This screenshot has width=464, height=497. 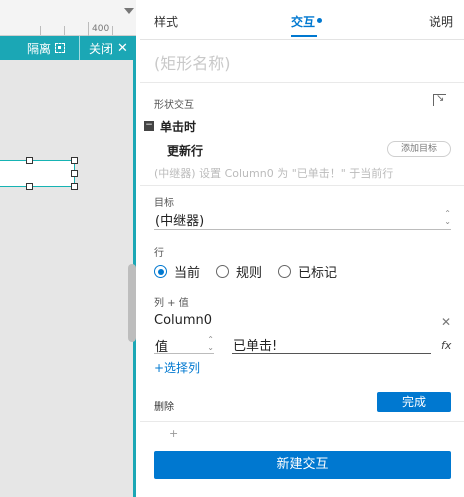 What do you see at coordinates (149, 126) in the screenshot?
I see `collapse-icon: −` at bounding box center [149, 126].